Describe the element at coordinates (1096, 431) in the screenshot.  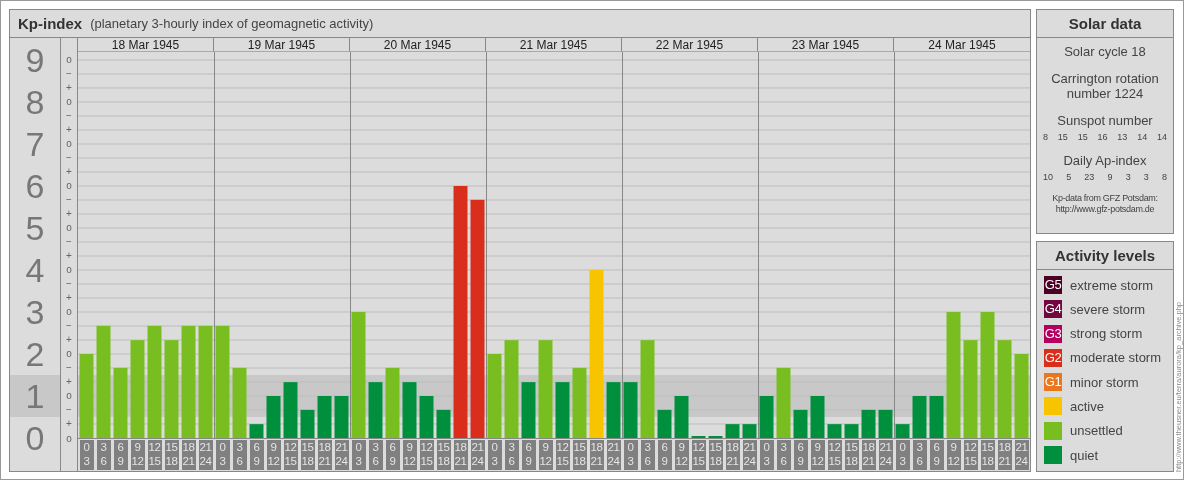
I see `level-label: unsettled` at that location.